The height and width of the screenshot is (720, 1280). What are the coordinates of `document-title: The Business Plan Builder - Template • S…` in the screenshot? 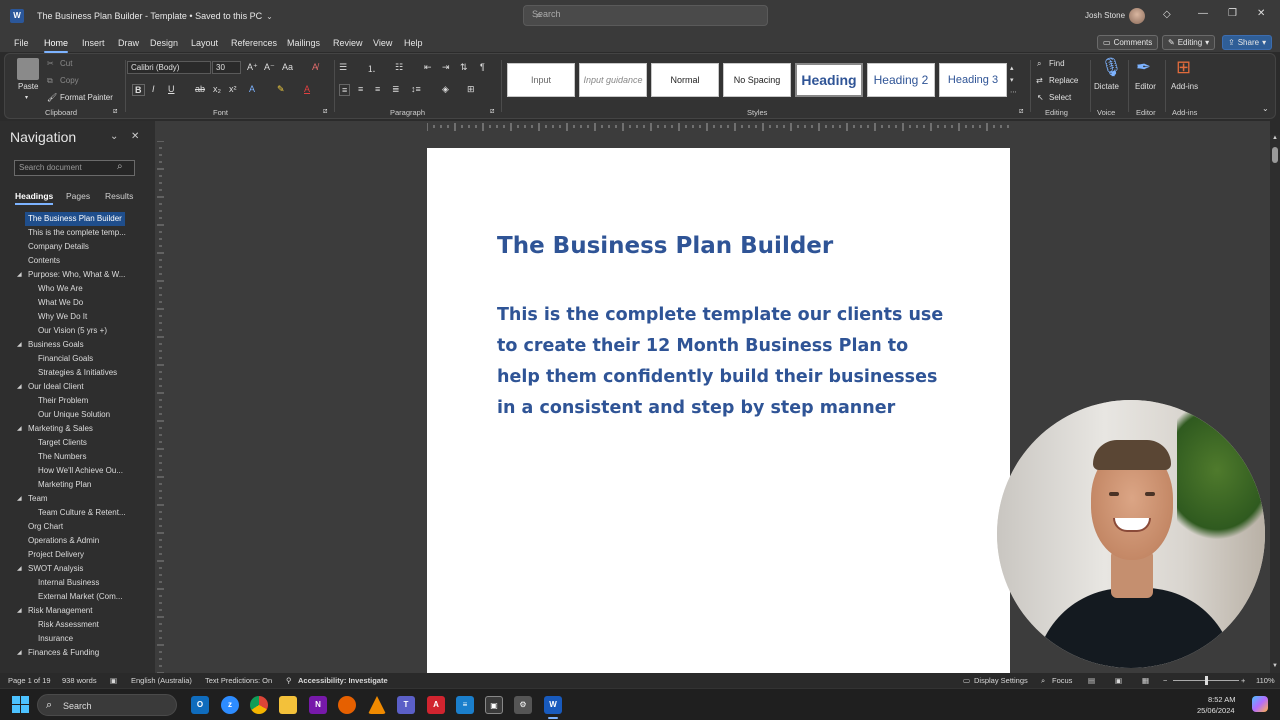 It's located at (149, 16).